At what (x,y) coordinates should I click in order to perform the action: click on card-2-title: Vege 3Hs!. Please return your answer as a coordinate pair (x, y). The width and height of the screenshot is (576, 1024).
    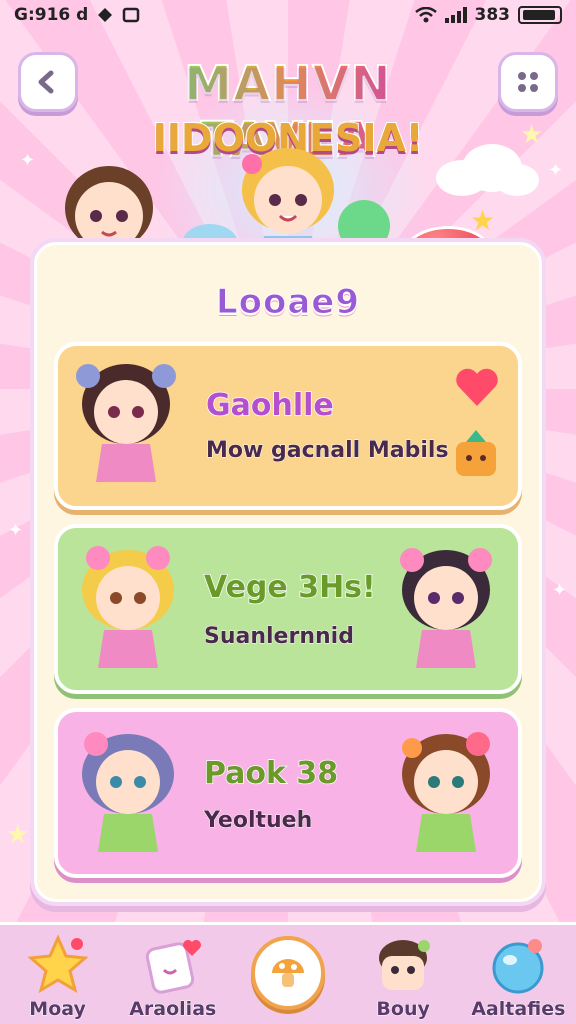
    Looking at the image, I should click on (289, 587).